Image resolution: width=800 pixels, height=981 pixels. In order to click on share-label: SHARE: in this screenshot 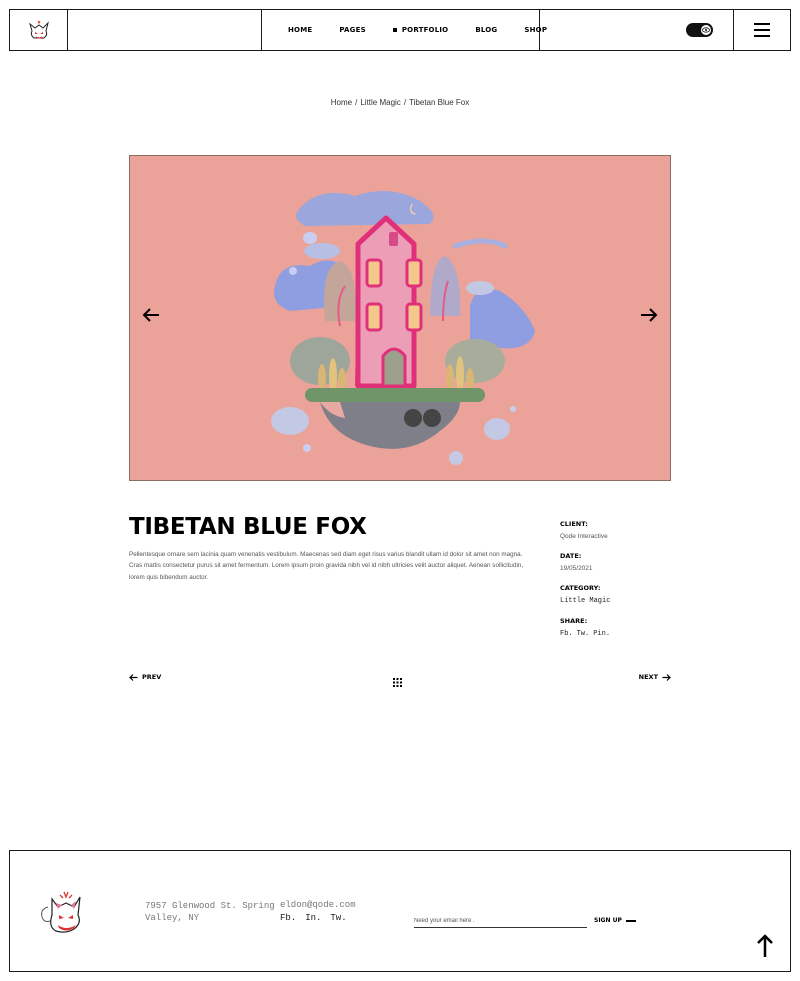, I will do `click(574, 621)`.